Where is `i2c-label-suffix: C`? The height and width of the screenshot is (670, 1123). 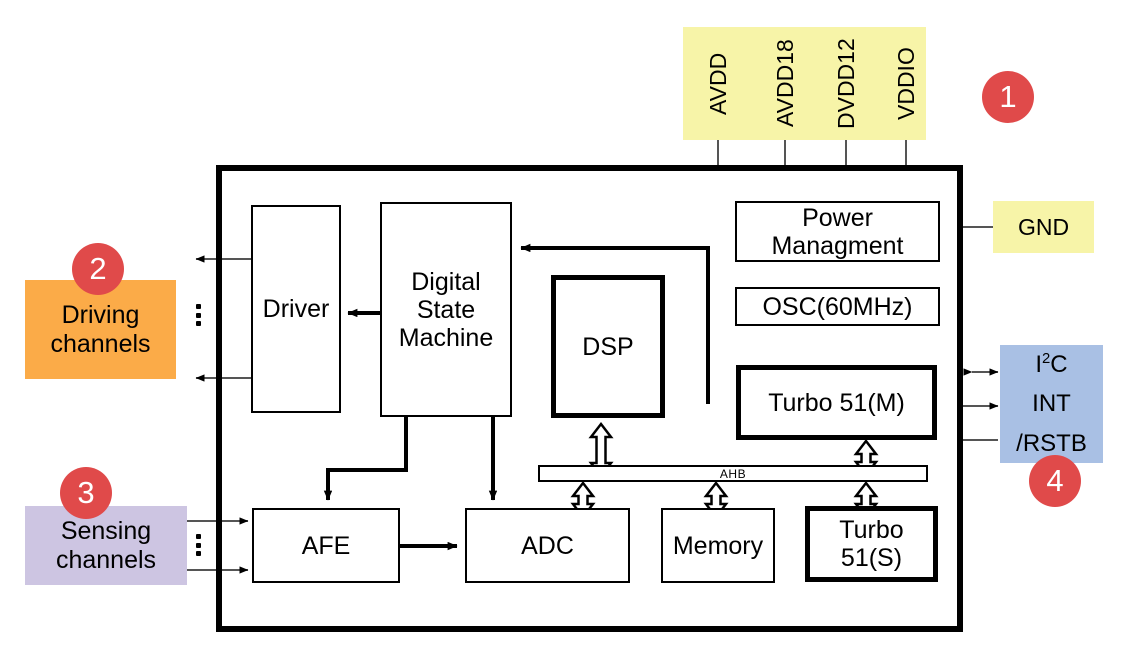 i2c-label-suffix: C is located at coordinates (1059, 364).